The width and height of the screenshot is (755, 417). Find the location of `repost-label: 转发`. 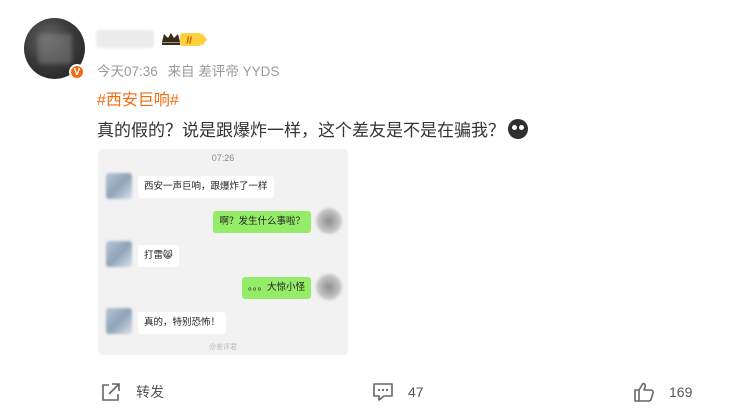

repost-label: 转发 is located at coordinates (150, 392).